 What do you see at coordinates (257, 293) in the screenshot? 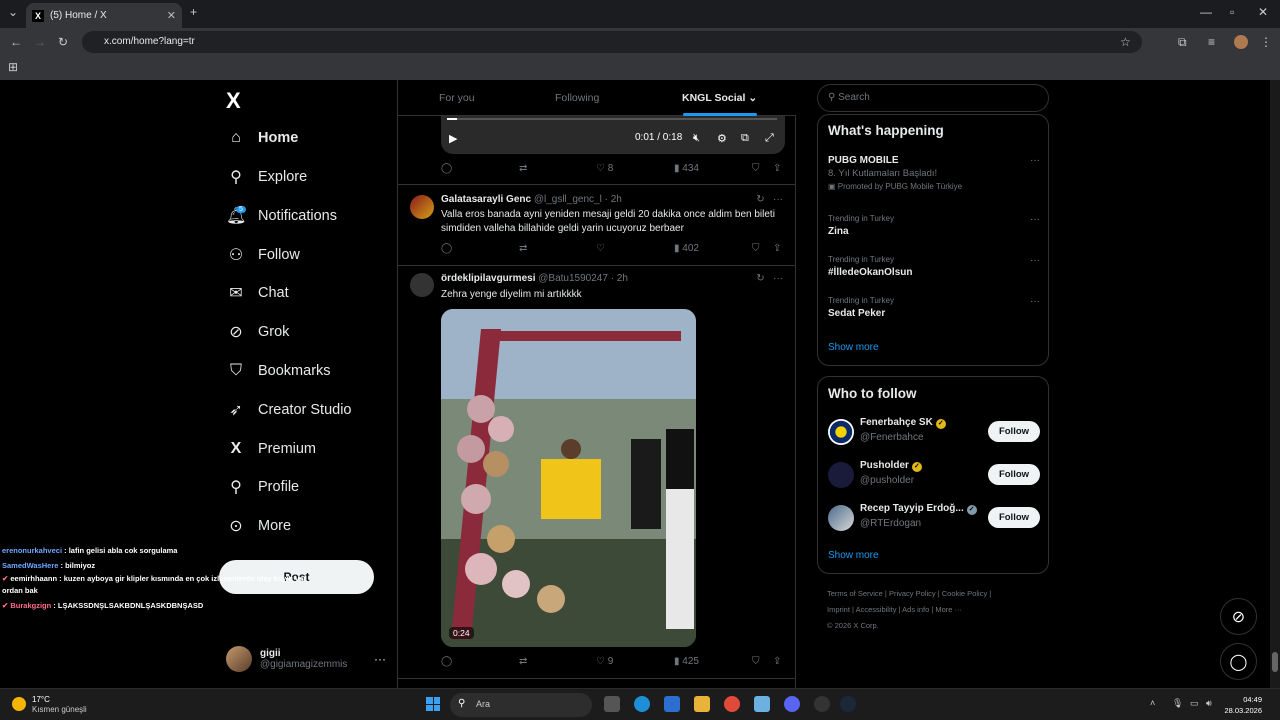
I see `nav-chat: ✉ Chat` at bounding box center [257, 293].